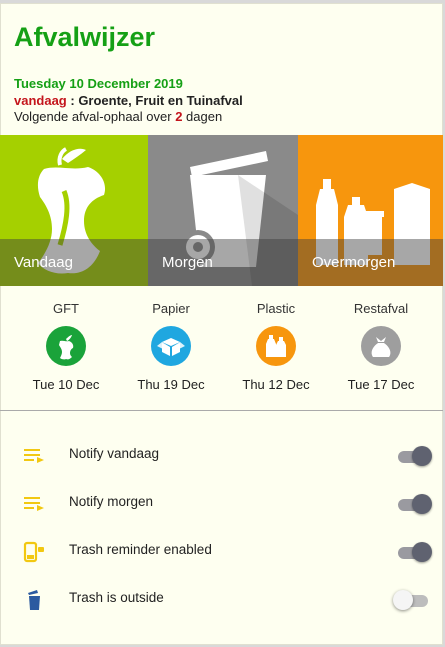  What do you see at coordinates (66, 308) in the screenshot?
I see `waste-type-name: GFT` at bounding box center [66, 308].